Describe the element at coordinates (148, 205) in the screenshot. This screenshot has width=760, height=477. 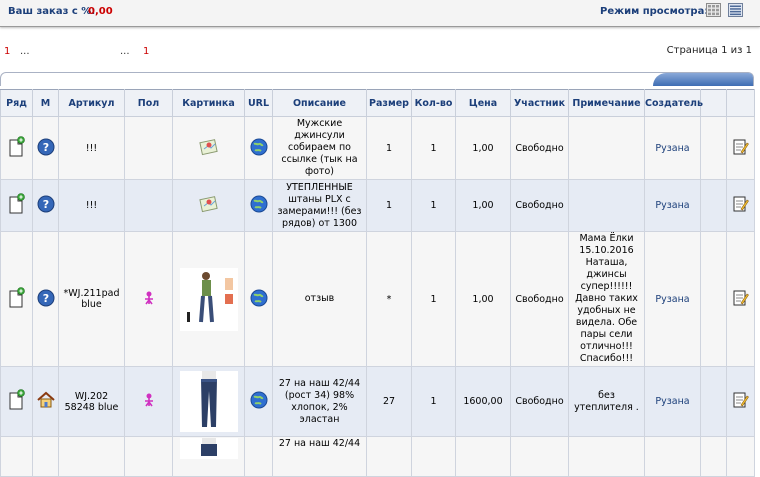
I see `gender-cell` at that location.